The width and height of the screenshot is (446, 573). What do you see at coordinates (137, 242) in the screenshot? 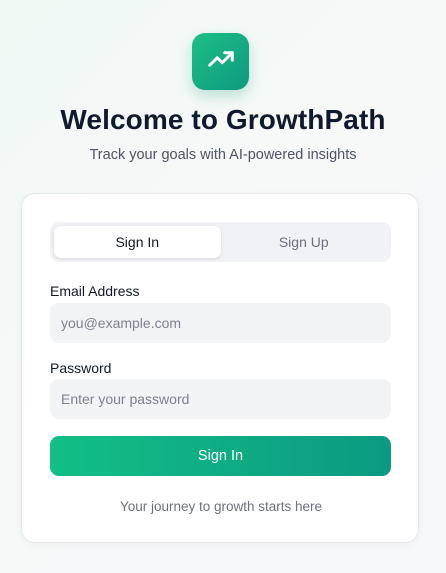
I see `tab-sign-in: Sign In` at bounding box center [137, 242].